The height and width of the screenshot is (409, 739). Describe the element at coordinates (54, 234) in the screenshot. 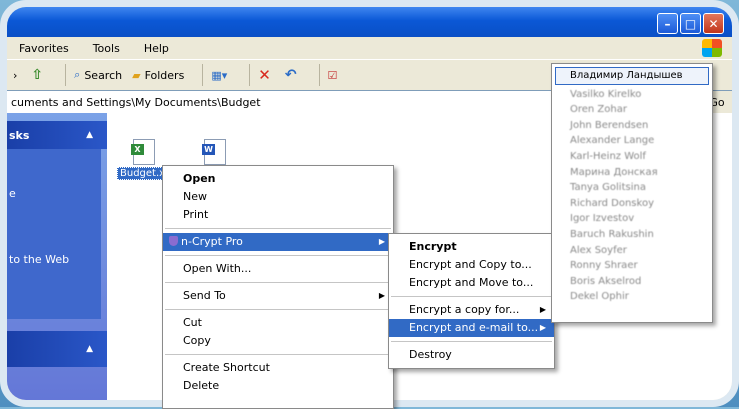

I see `task-panel: e to the Web` at that location.